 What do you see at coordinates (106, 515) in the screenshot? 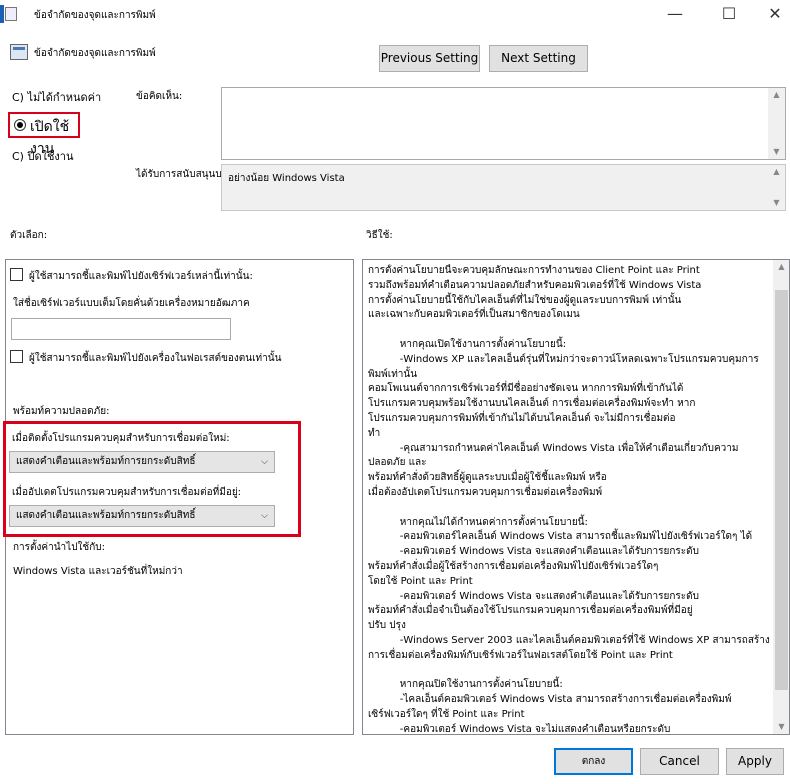
I see `update-dropdown-value: แสดงคำเตือนและพร้อมท์การยกระดับสิทธิ์` at bounding box center [106, 515].